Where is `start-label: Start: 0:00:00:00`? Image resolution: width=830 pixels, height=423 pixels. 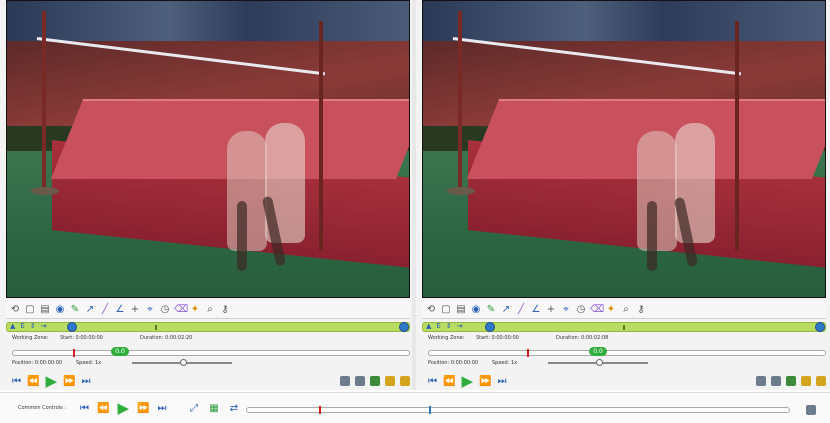 start-label: Start: 0:00:00:00 is located at coordinates (81, 338).